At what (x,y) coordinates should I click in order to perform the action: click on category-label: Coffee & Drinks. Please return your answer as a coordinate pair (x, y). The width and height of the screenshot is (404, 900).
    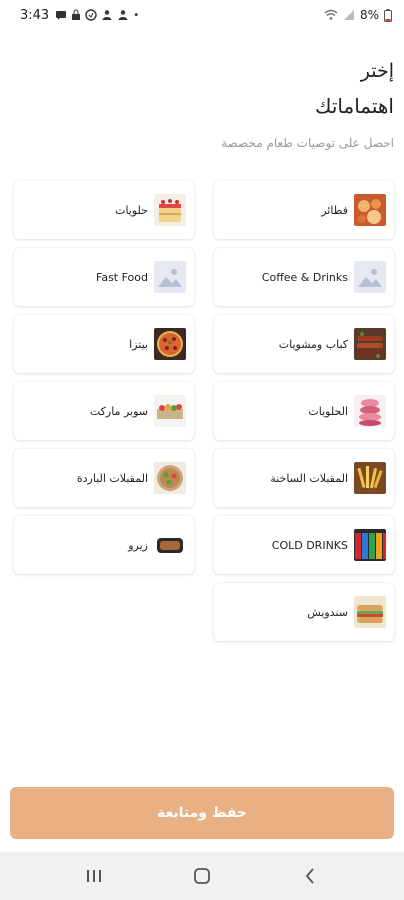
    Looking at the image, I should click on (304, 277).